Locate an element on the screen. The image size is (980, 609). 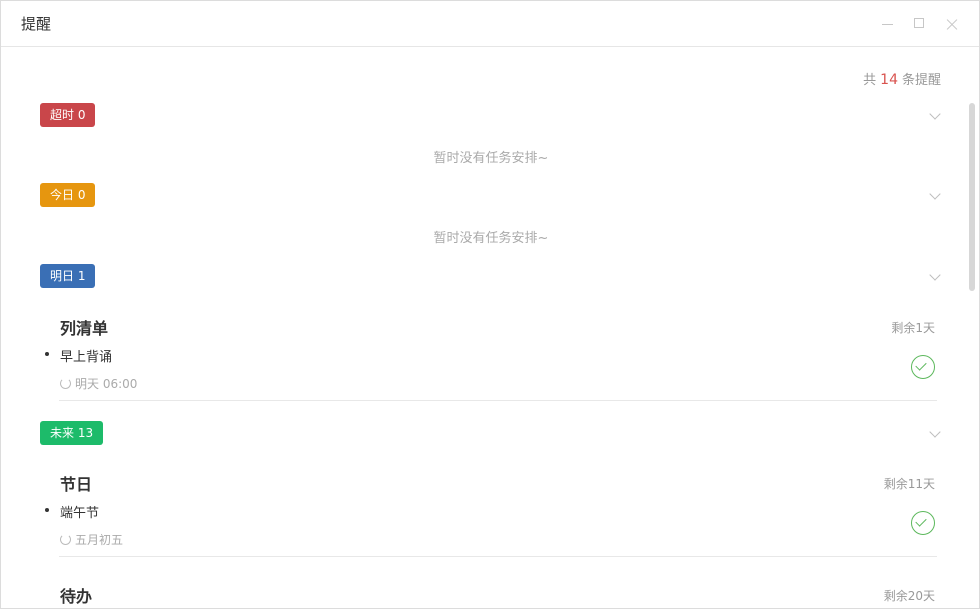
reminder-time-text: 五月初五 is located at coordinates (99, 540).